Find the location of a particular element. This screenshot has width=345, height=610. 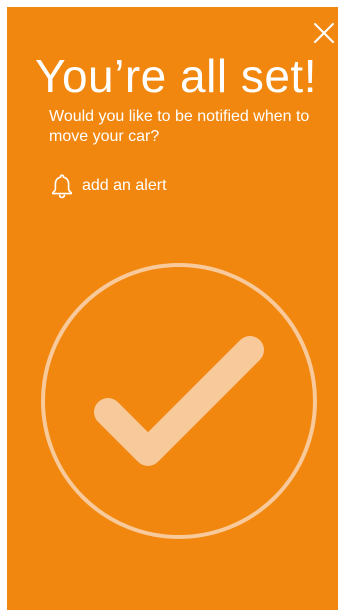

close-icon is located at coordinates (324, 33).